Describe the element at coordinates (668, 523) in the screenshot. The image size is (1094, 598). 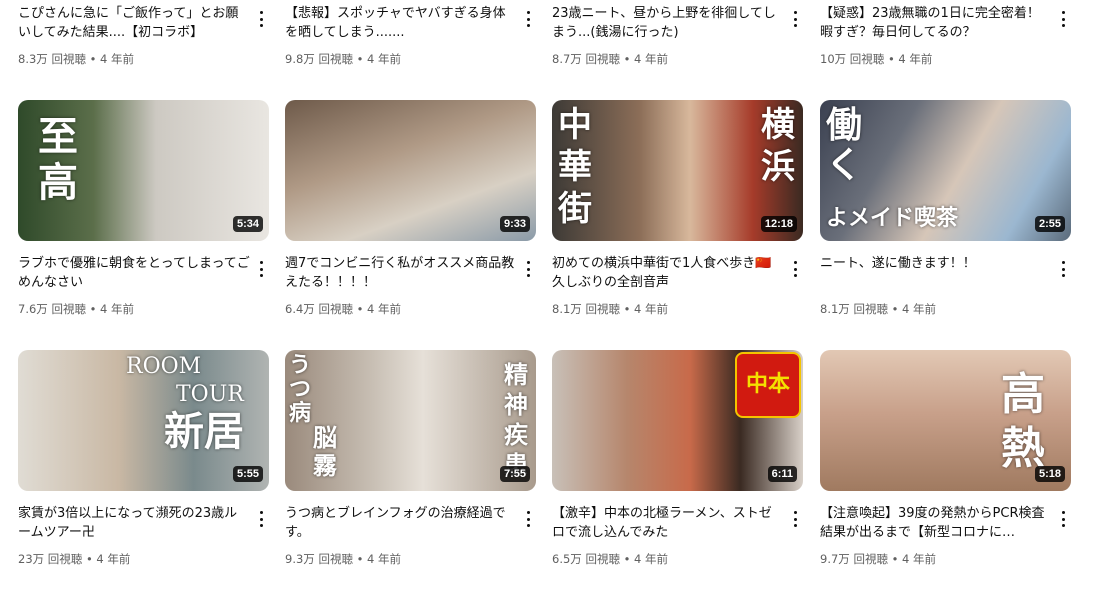
I see `video-title: 【激辛】中本の北極ラーメン、ストゼロで流し込んでみた` at that location.